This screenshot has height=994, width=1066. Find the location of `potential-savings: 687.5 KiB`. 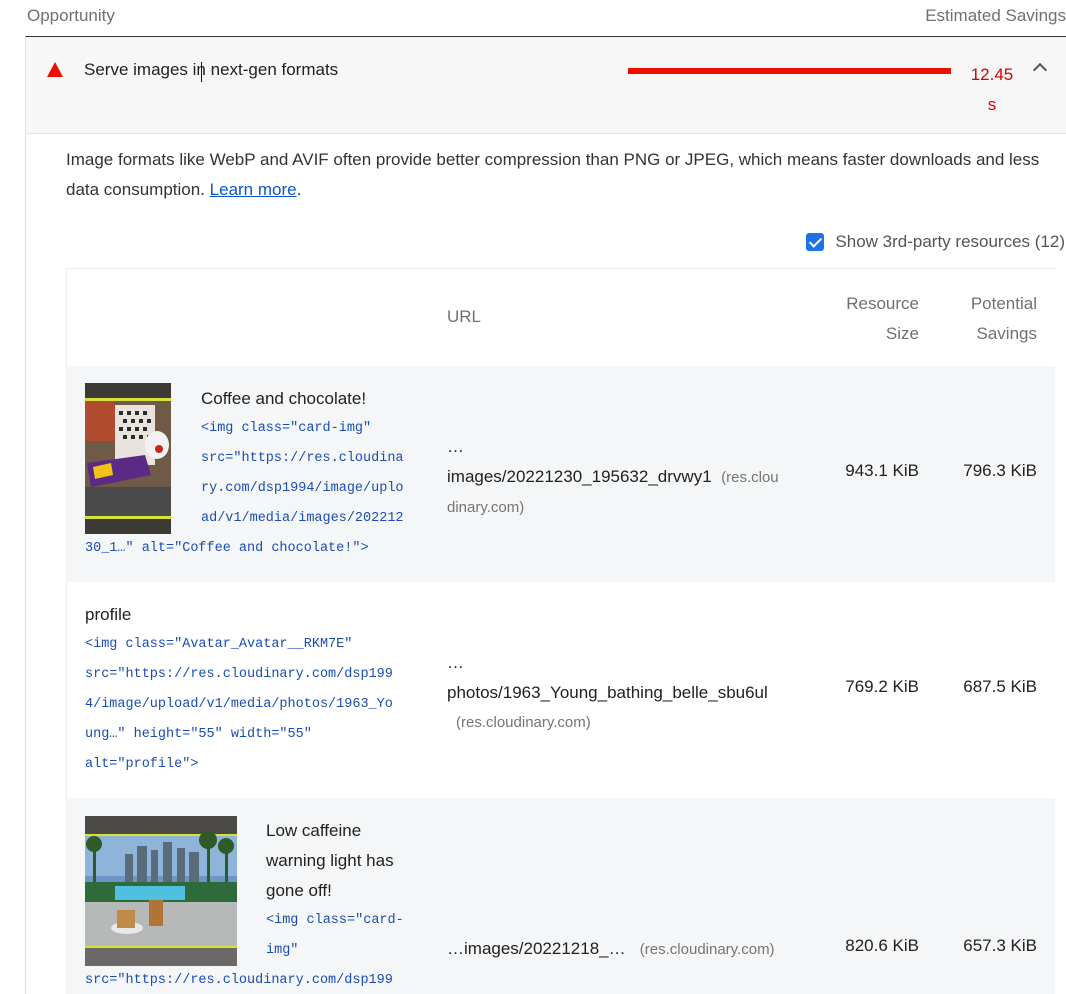

potential-savings: 687.5 KiB is located at coordinates (1000, 686).